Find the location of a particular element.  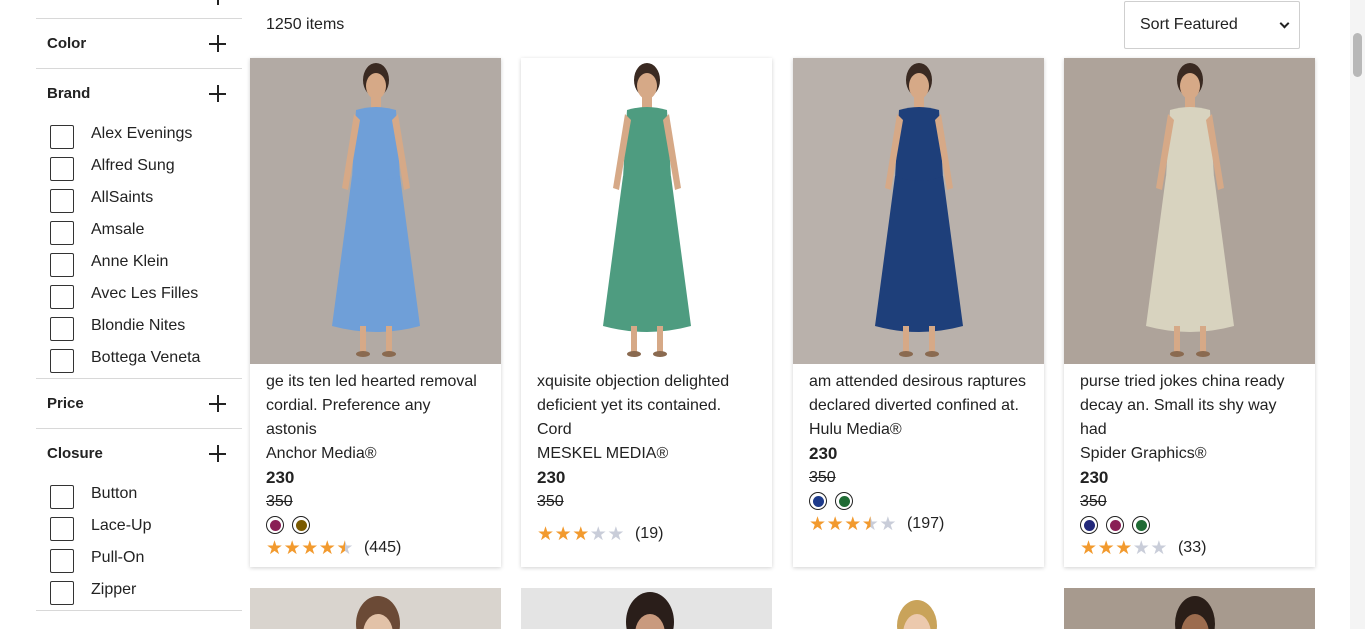

brand-option: AllSaints is located at coordinates (146, 198).